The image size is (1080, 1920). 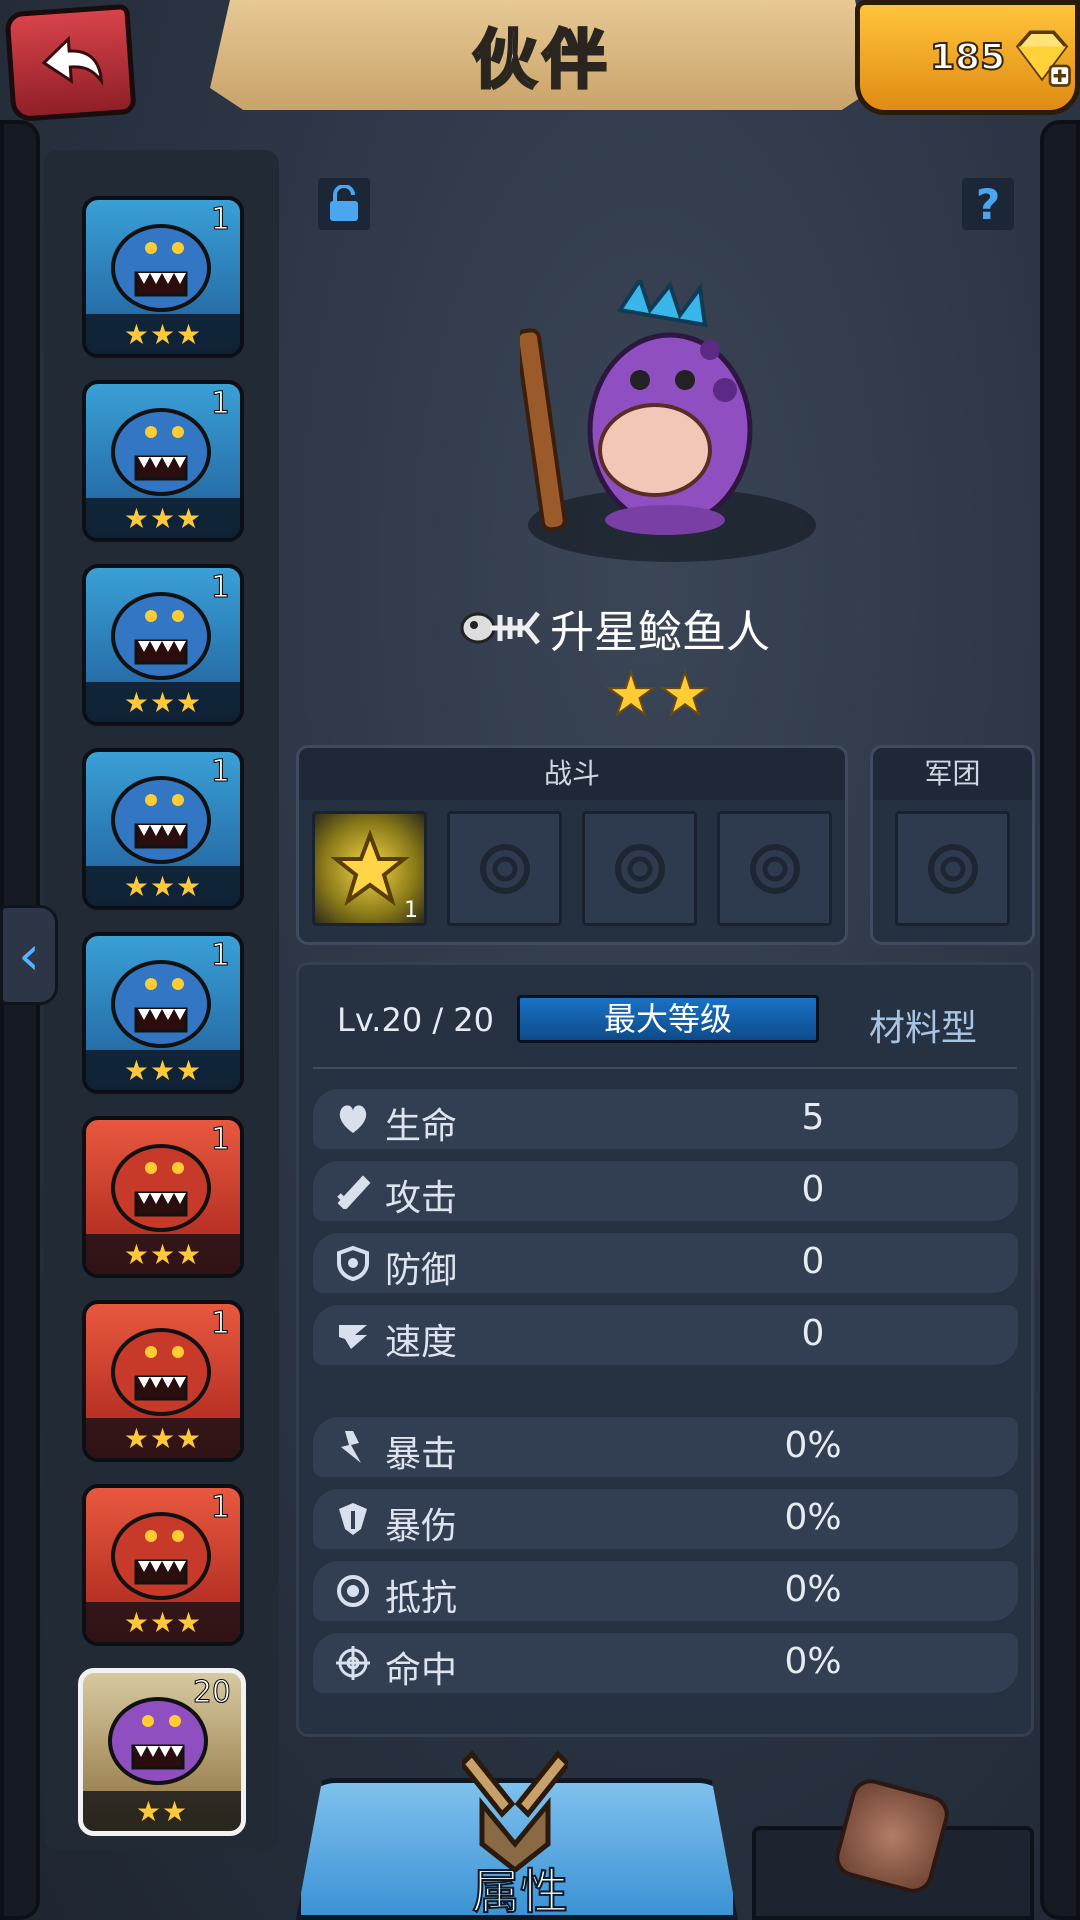 What do you see at coordinates (353, 1447) in the screenshot?
I see `crit-icon` at bounding box center [353, 1447].